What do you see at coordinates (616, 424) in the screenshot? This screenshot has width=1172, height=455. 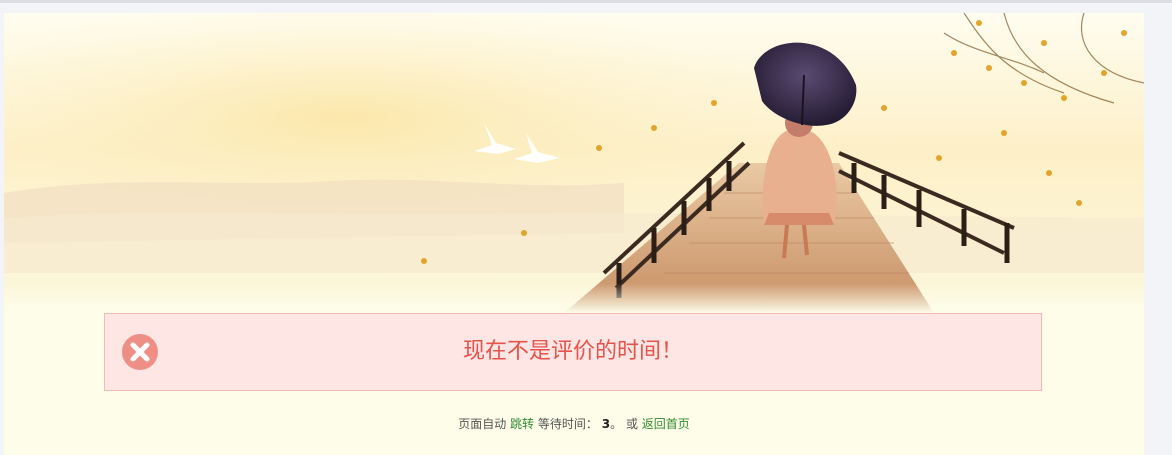 I see `countdown-period: 。` at bounding box center [616, 424].